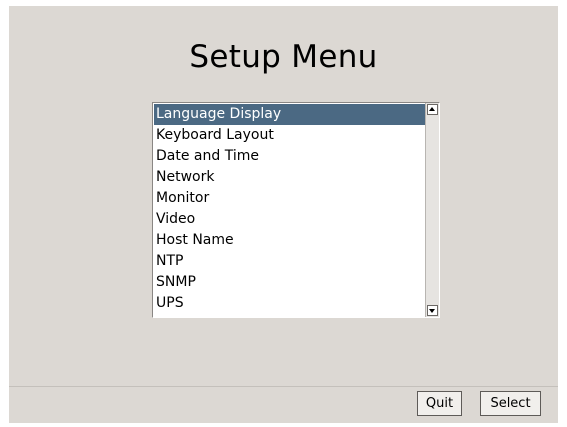 The width and height of the screenshot is (567, 427). What do you see at coordinates (283, 57) in the screenshot?
I see `page-title: Setup Menu` at bounding box center [283, 57].